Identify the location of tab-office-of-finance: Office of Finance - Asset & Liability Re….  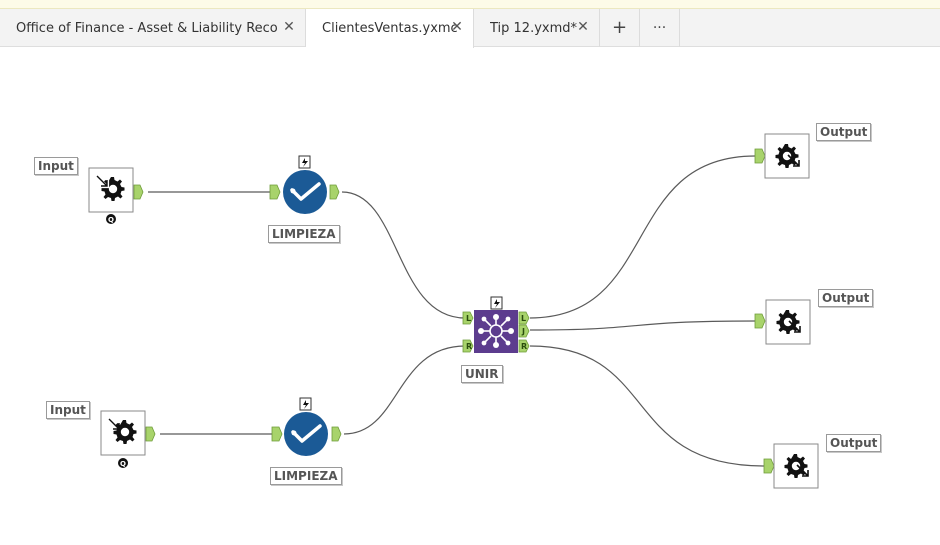
(153, 28).